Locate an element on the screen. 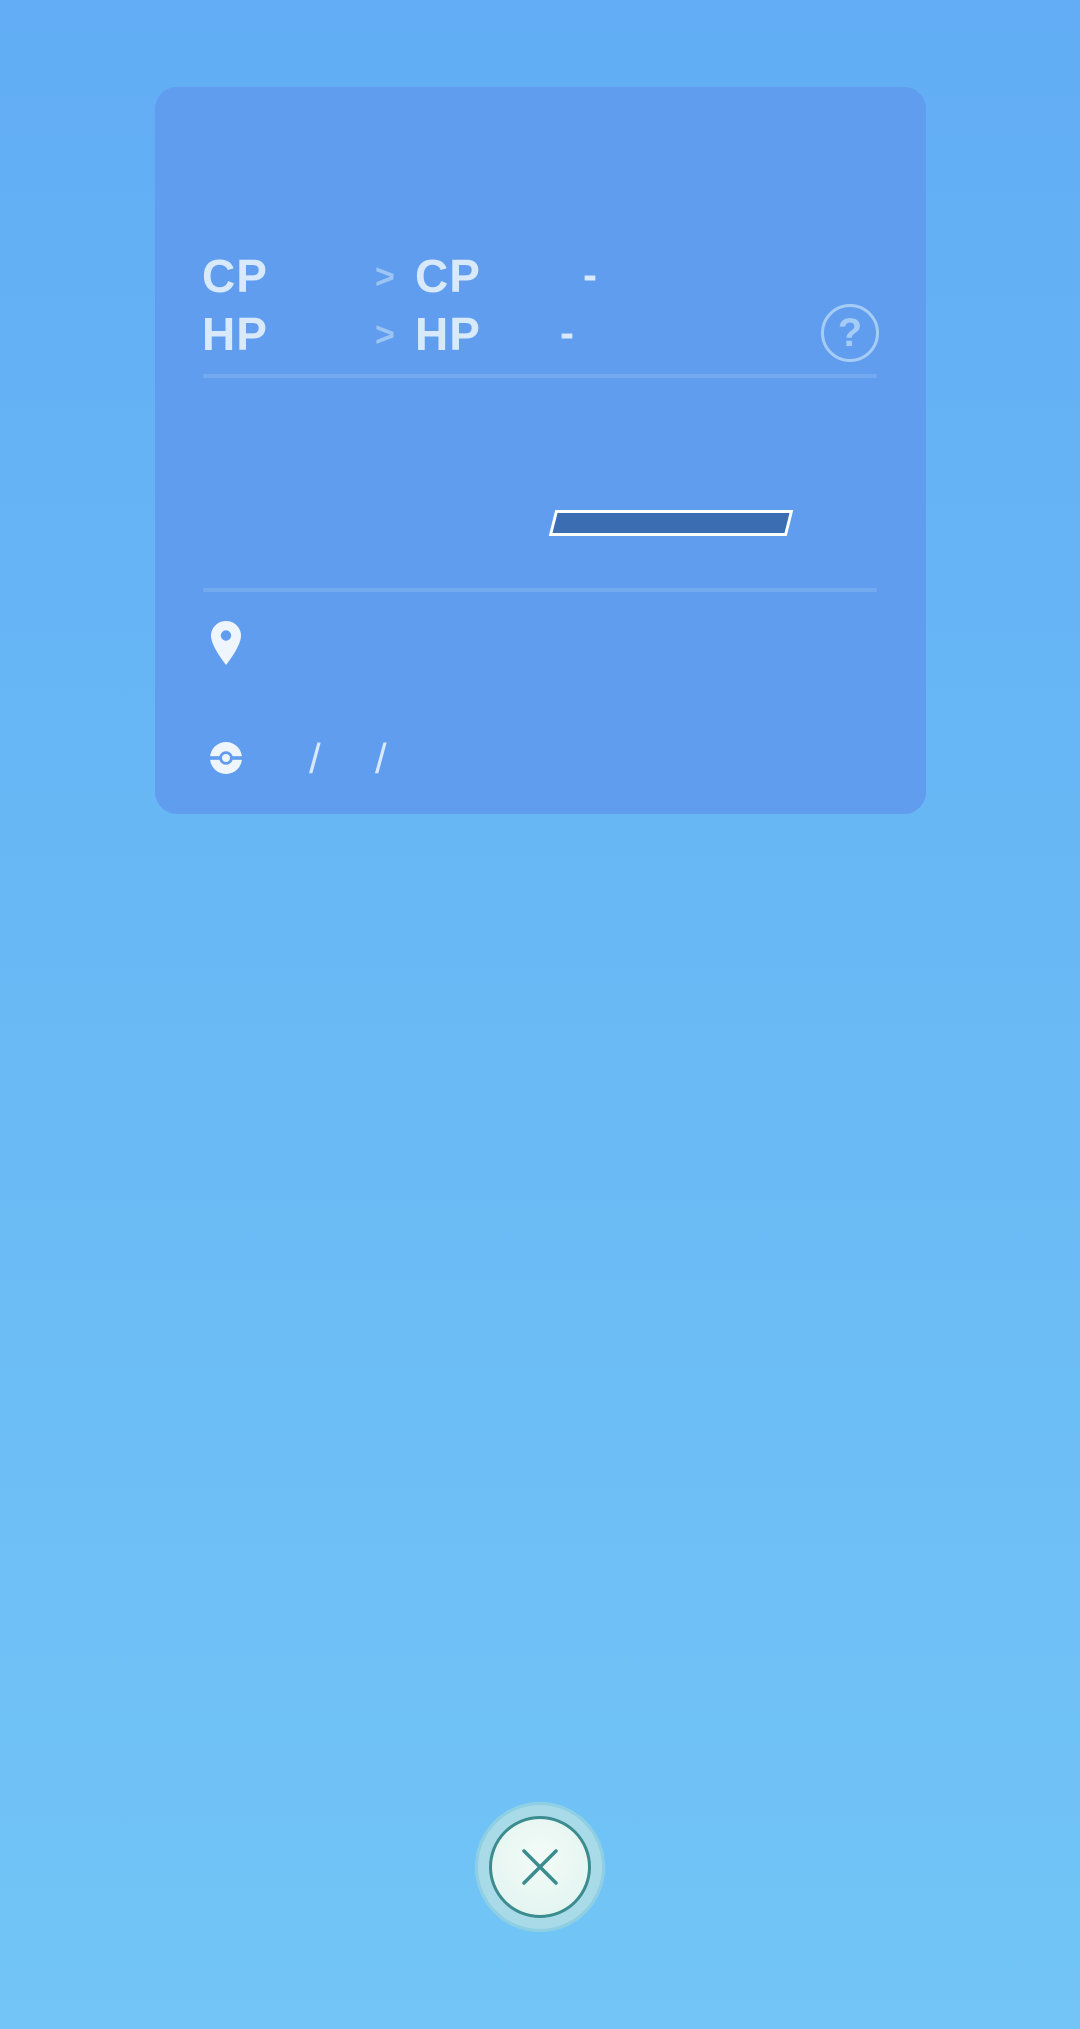 The image size is (1080, 2029). pokeball-icon is located at coordinates (226, 758).